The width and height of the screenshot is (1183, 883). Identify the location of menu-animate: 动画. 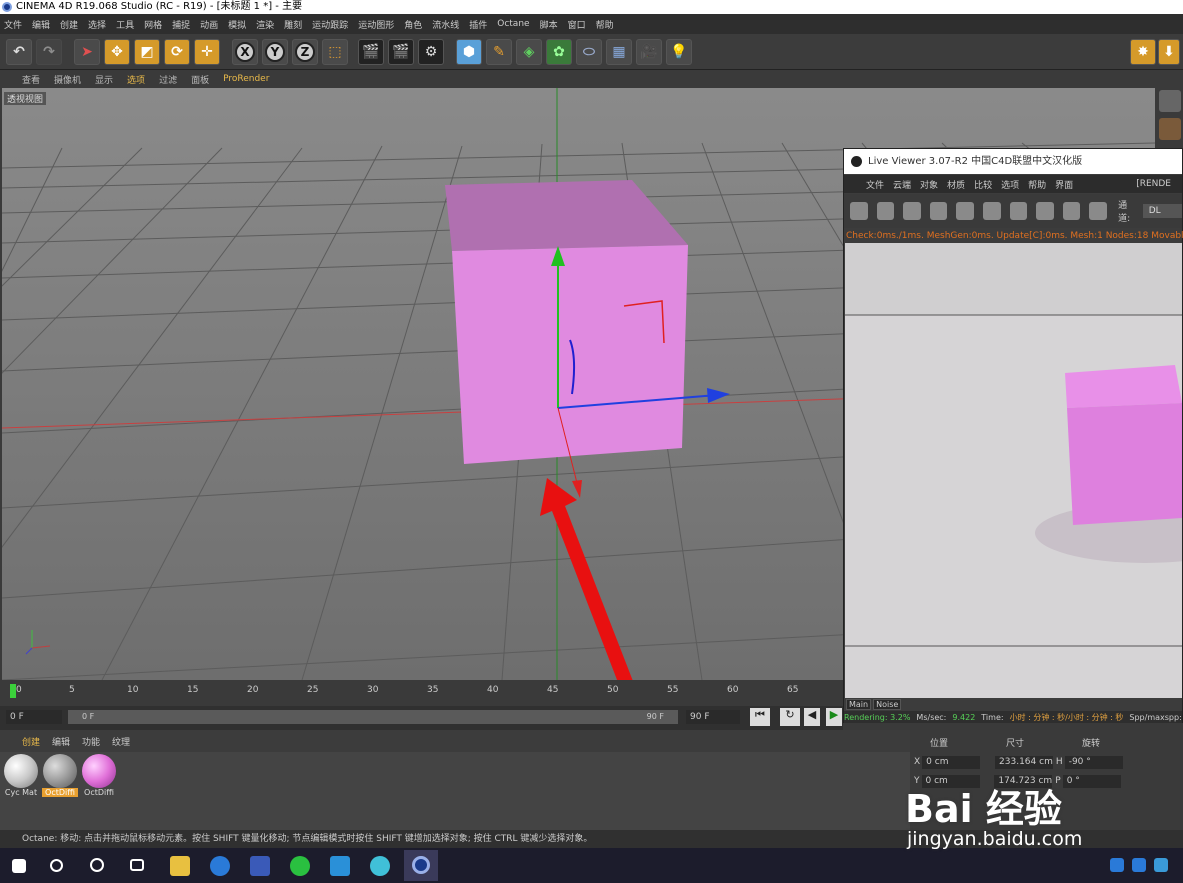
(209, 24).